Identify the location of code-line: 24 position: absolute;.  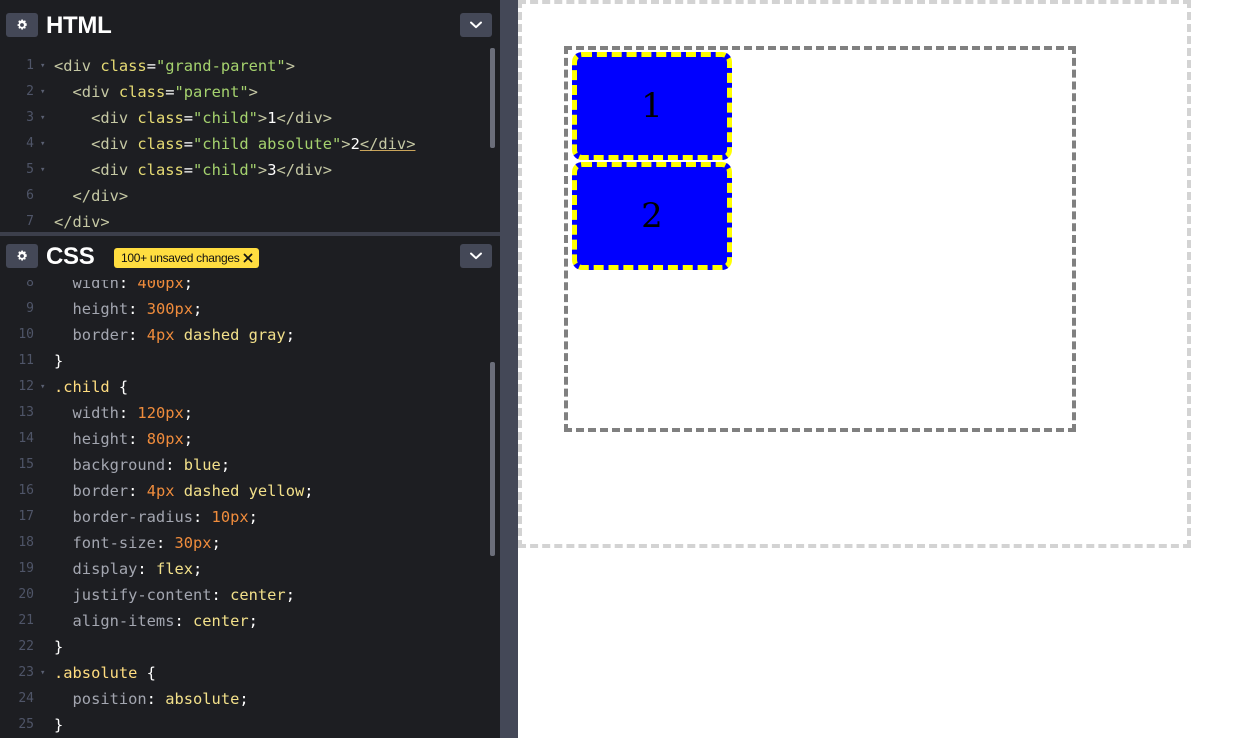
(250, 699).